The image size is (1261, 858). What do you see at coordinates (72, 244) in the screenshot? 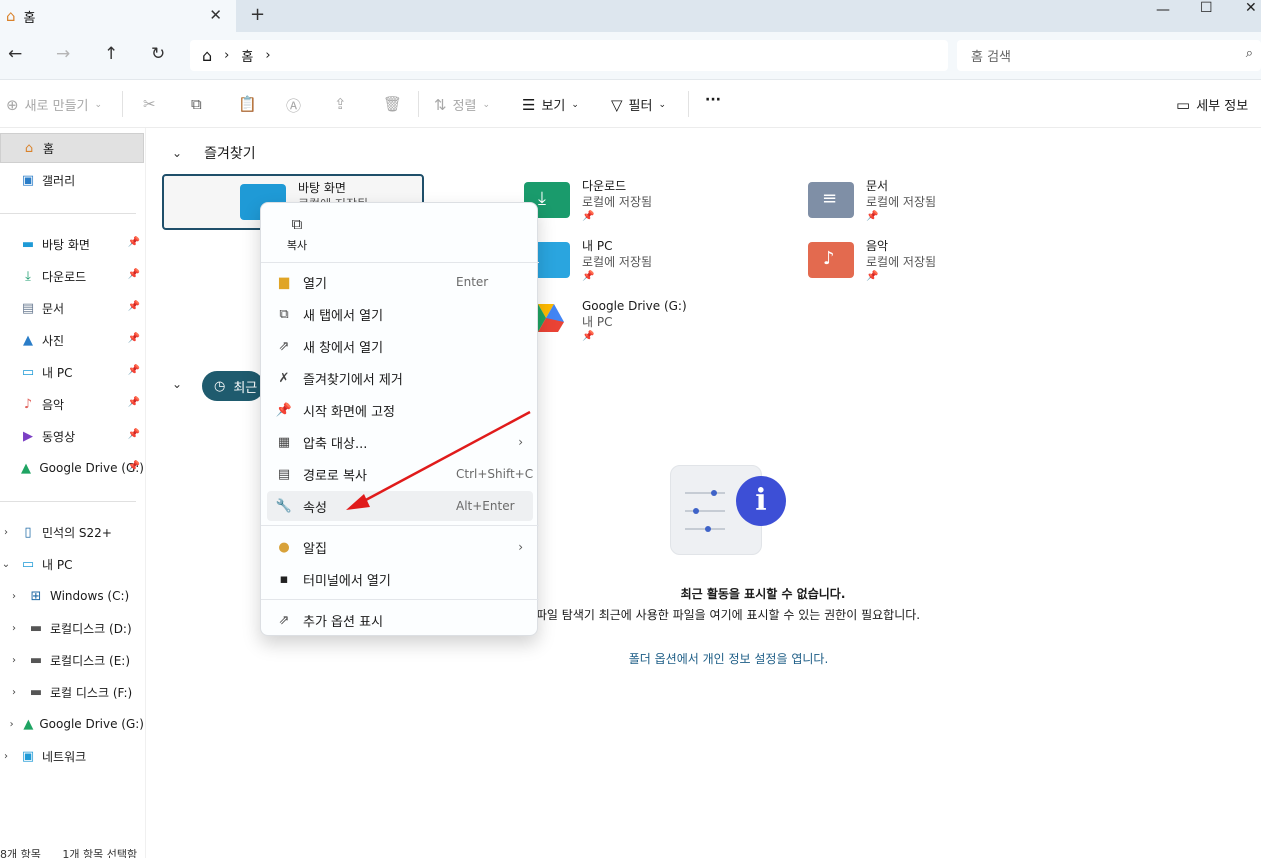
I see `sidebar-item-desktop: ▬ 바탕 화면 📌` at bounding box center [72, 244].